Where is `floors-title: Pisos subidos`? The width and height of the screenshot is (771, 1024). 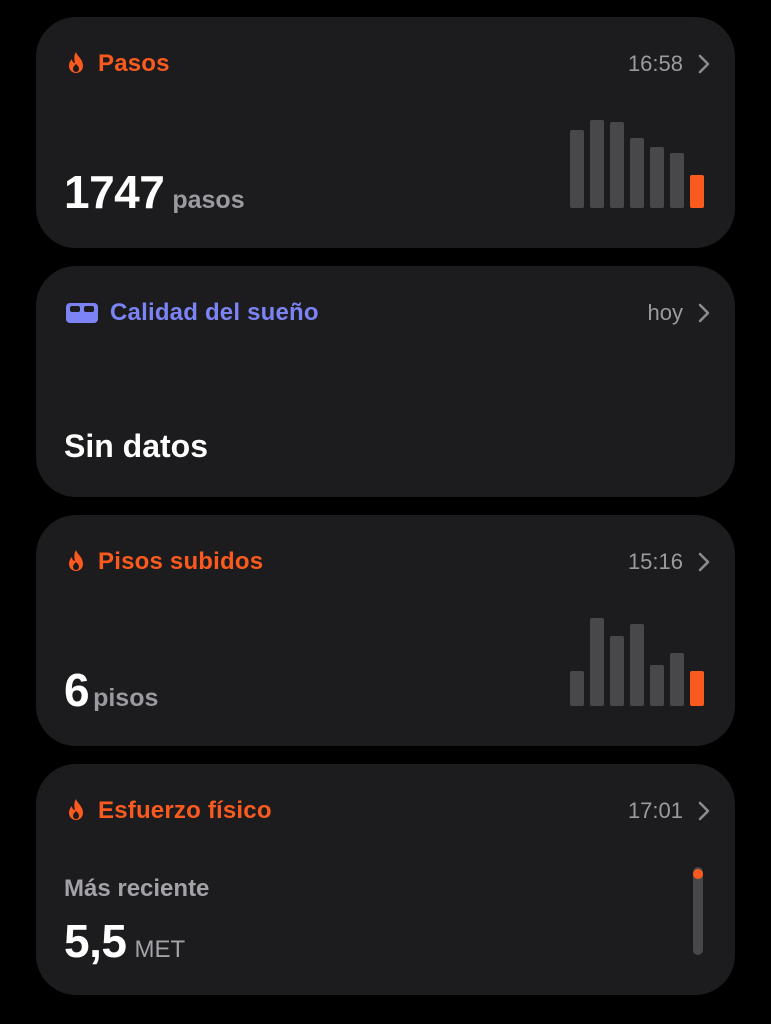
floors-title: Pisos subidos is located at coordinates (181, 561).